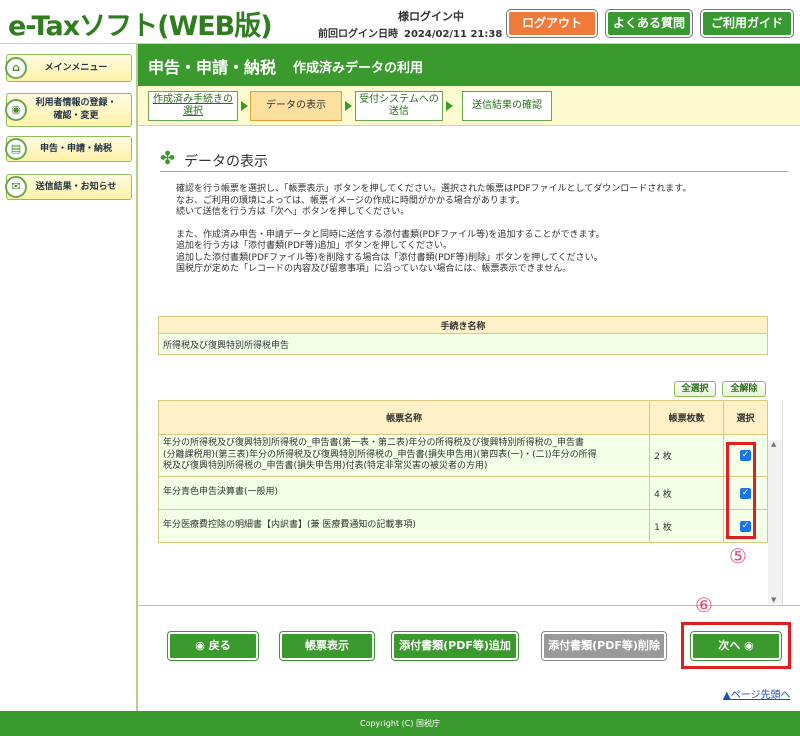  What do you see at coordinates (469, 65) in the screenshot?
I see `title-bar: 申告・申請・納税 作成済みデータの利用` at bounding box center [469, 65].